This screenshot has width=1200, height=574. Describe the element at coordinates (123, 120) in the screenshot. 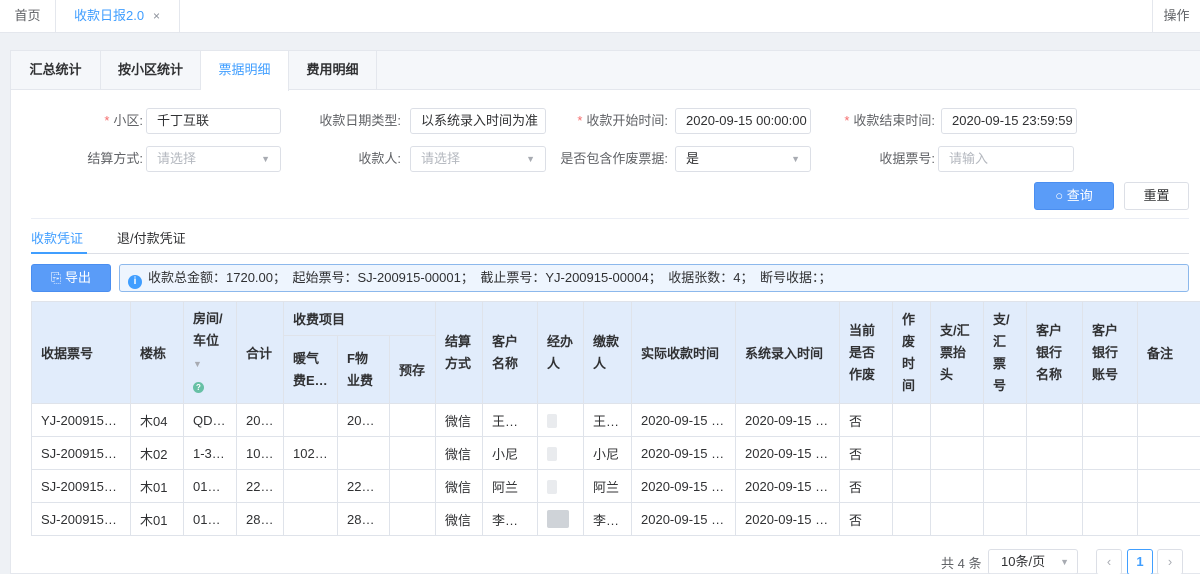

I see `community-label: * 小区:` at that location.